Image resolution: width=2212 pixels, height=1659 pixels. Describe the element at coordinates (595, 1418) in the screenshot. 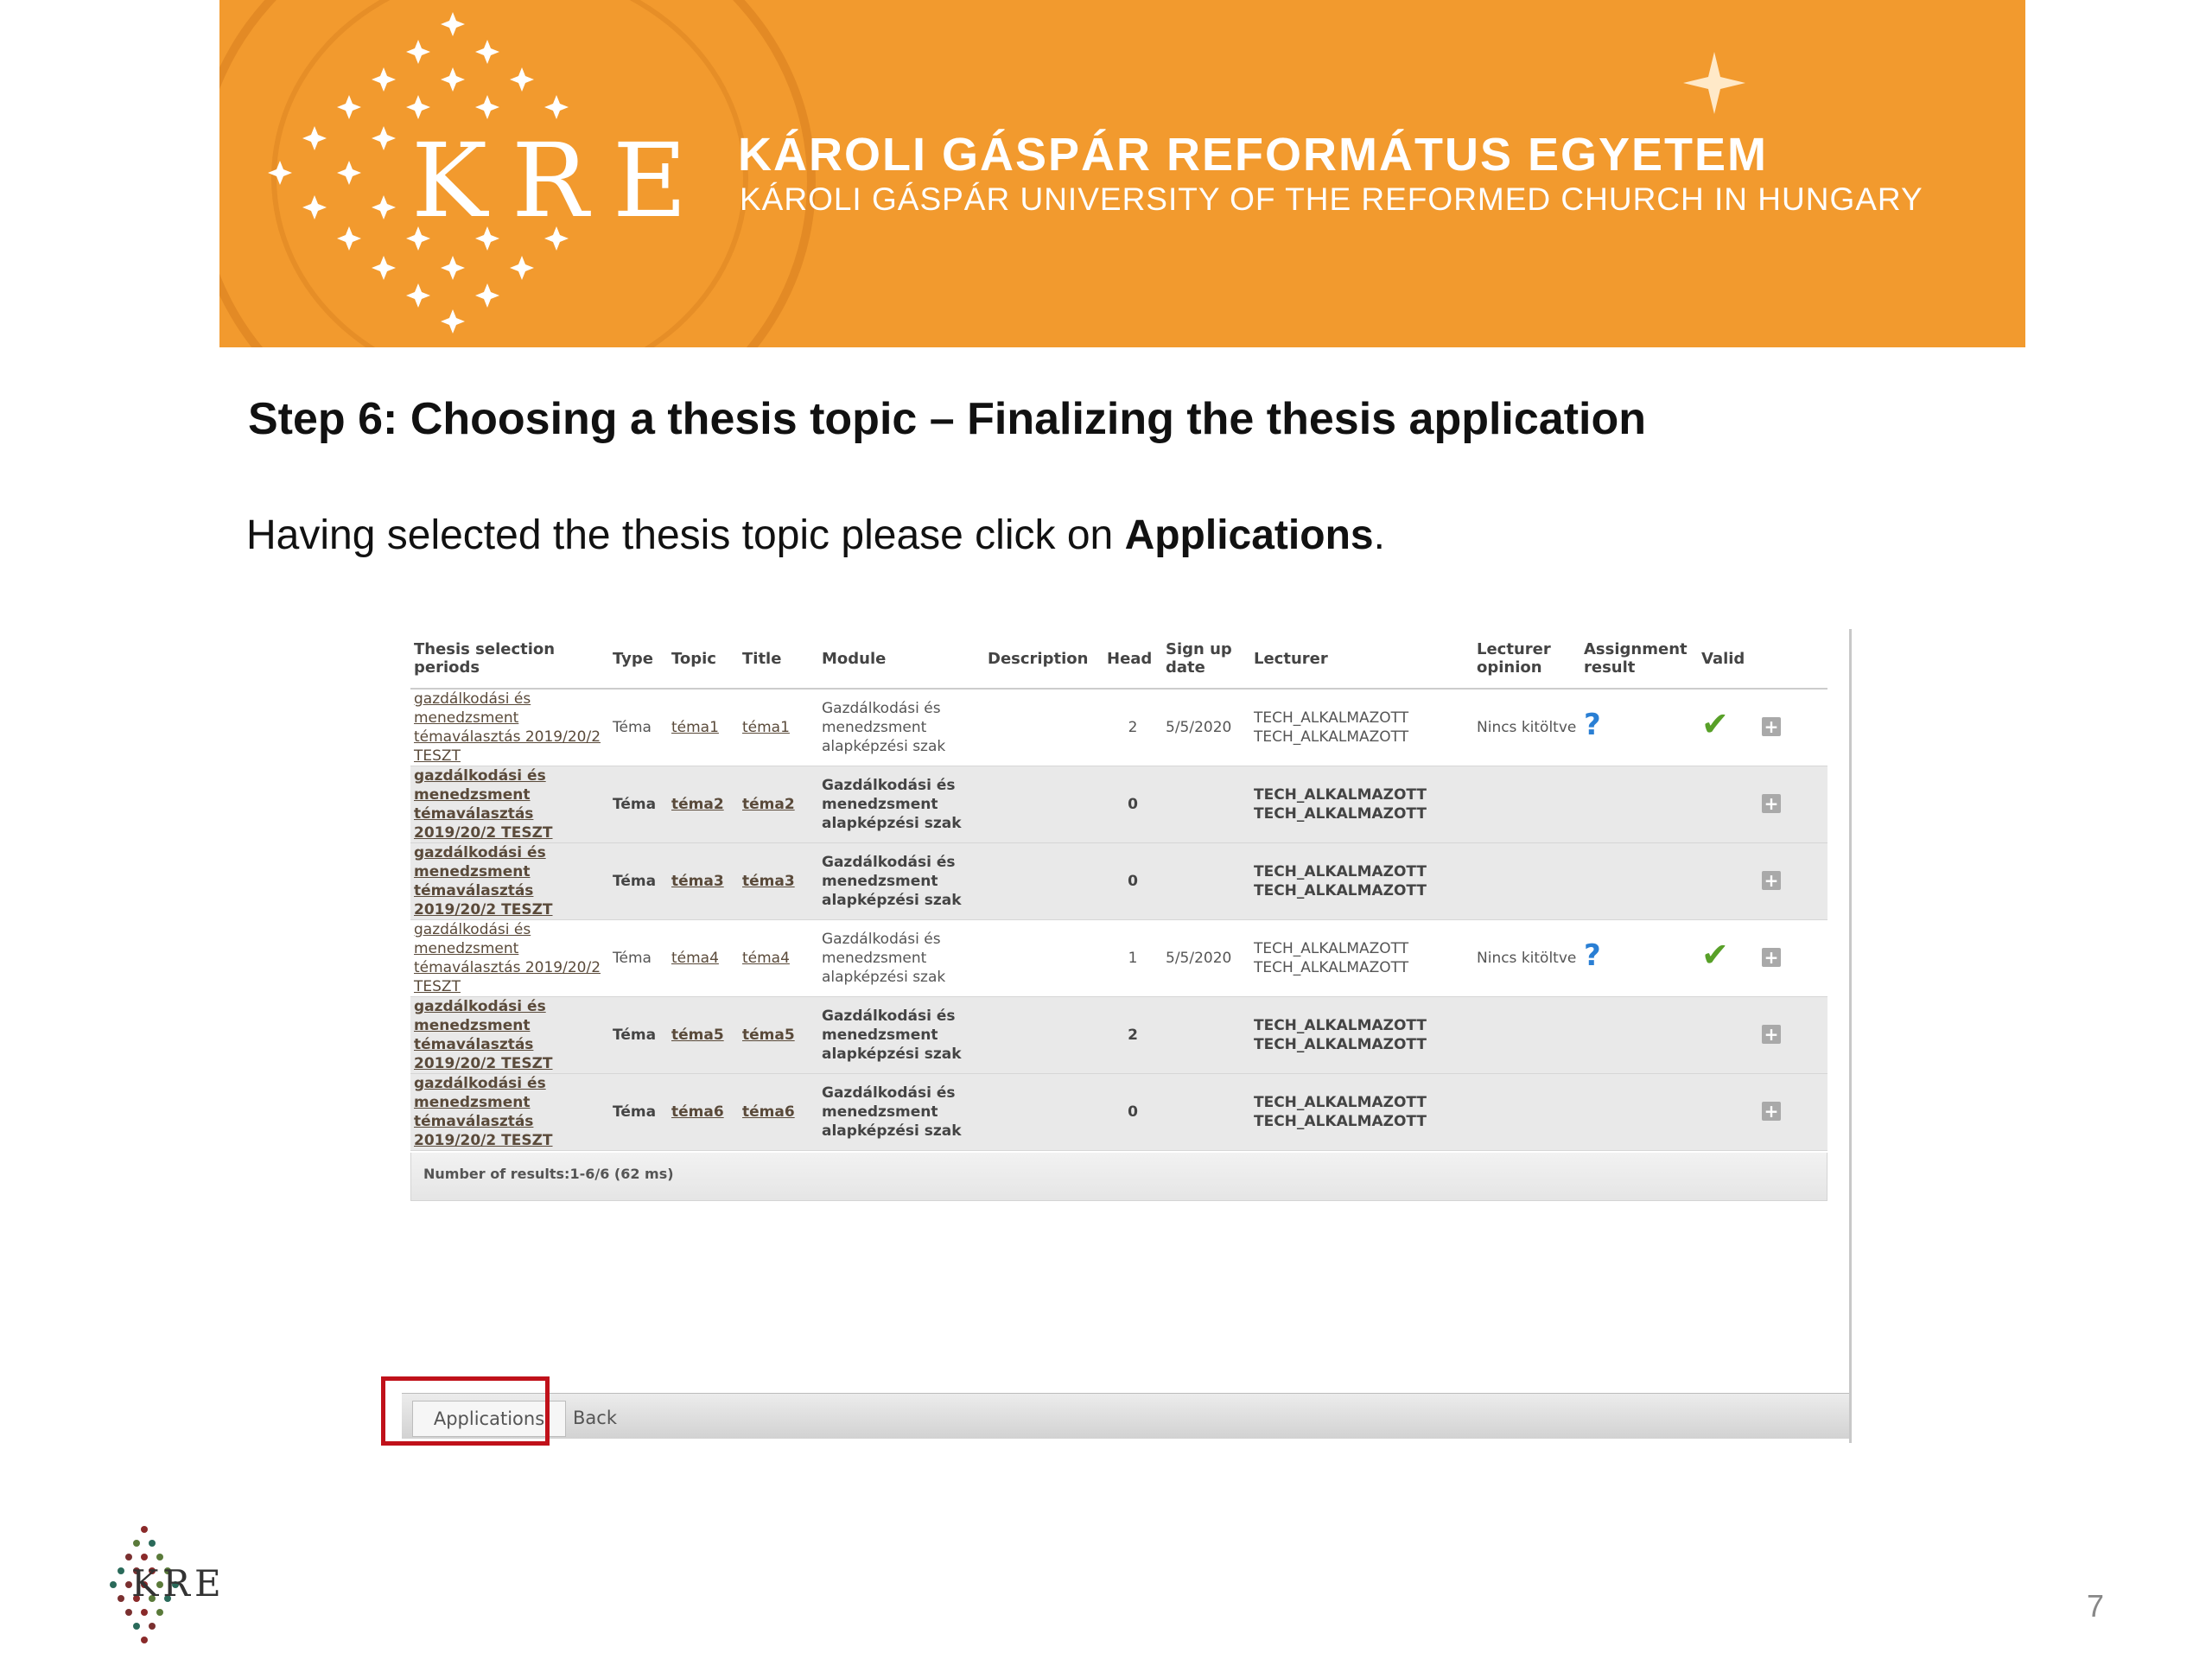

I see `back-button: Back` at that location.